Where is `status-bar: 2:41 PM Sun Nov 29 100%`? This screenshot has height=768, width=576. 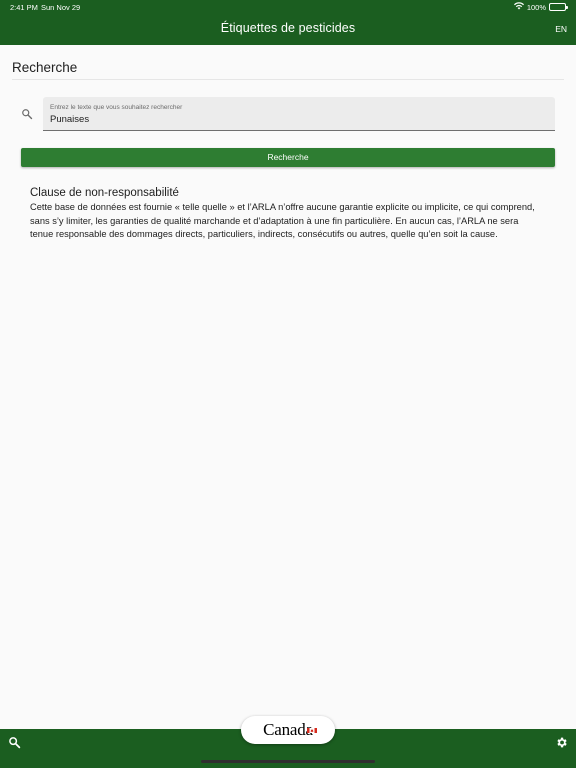 status-bar: 2:41 PM Sun Nov 29 100% is located at coordinates (288, 7).